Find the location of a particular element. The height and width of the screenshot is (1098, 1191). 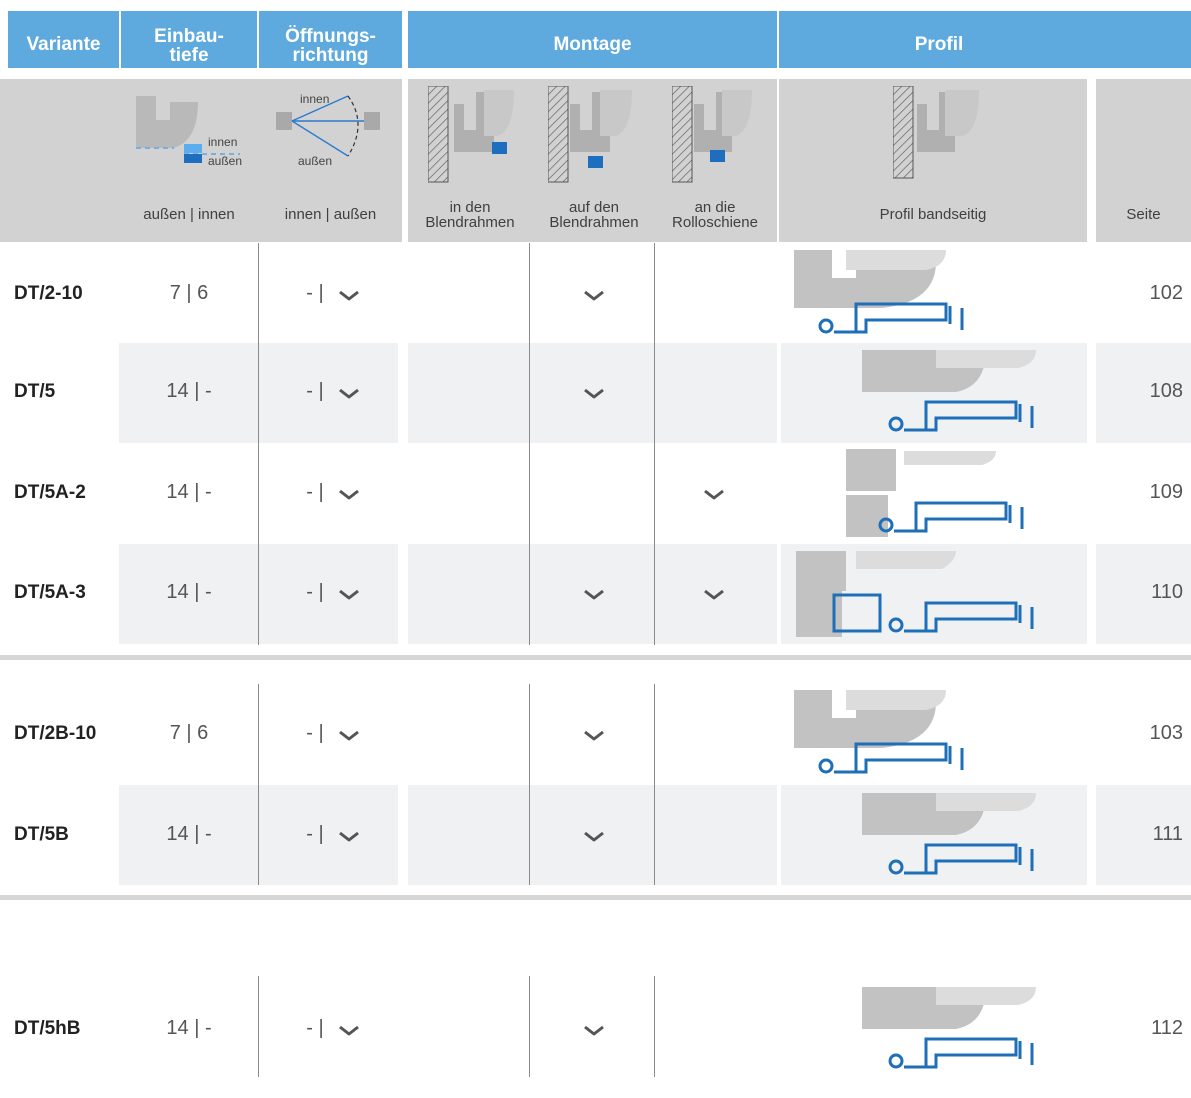

page-number: 102 is located at coordinates (1166, 293).